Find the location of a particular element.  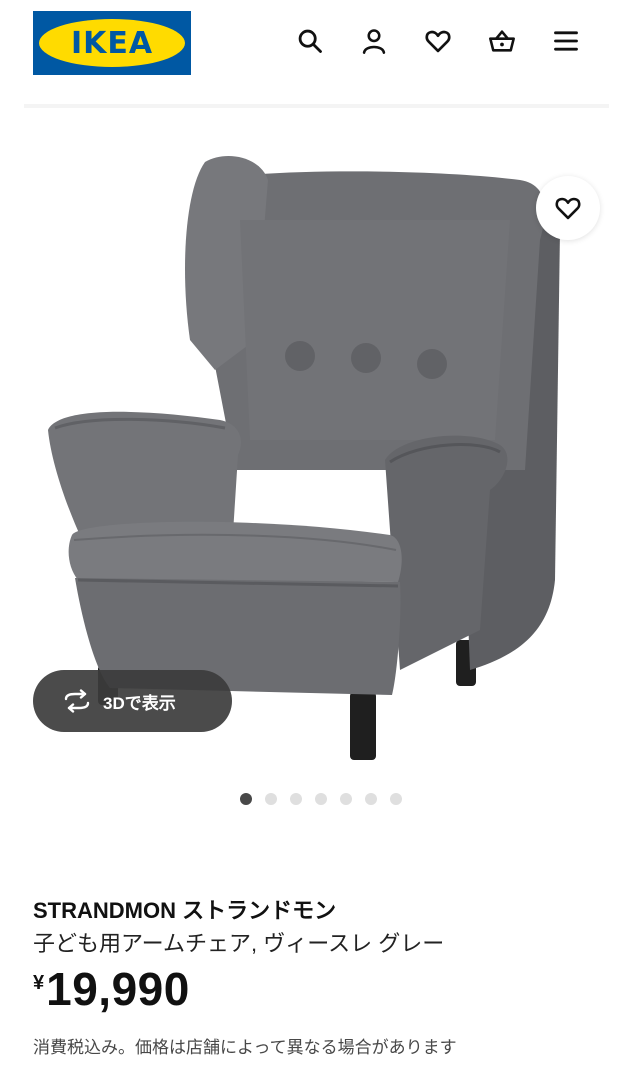

image-pagination is located at coordinates (316, 800).